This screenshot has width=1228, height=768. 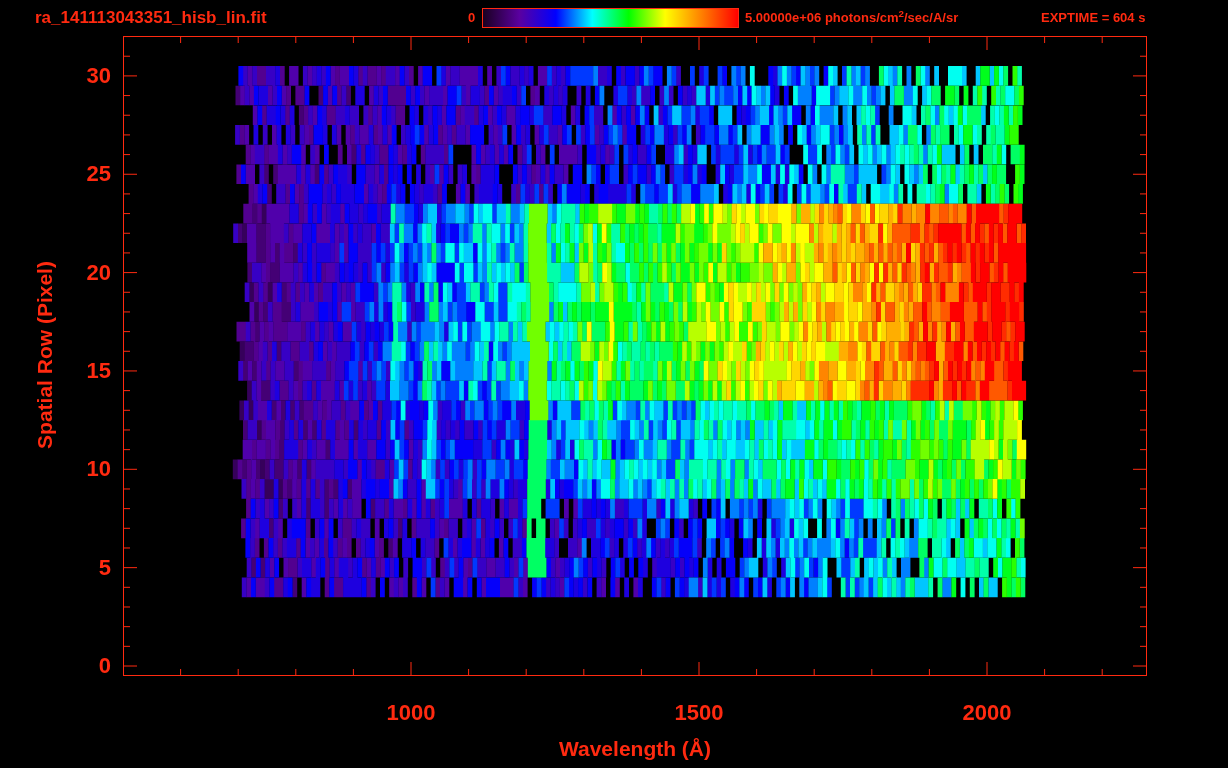 I want to click on y-tick-label: 15, so click(x=98, y=370).